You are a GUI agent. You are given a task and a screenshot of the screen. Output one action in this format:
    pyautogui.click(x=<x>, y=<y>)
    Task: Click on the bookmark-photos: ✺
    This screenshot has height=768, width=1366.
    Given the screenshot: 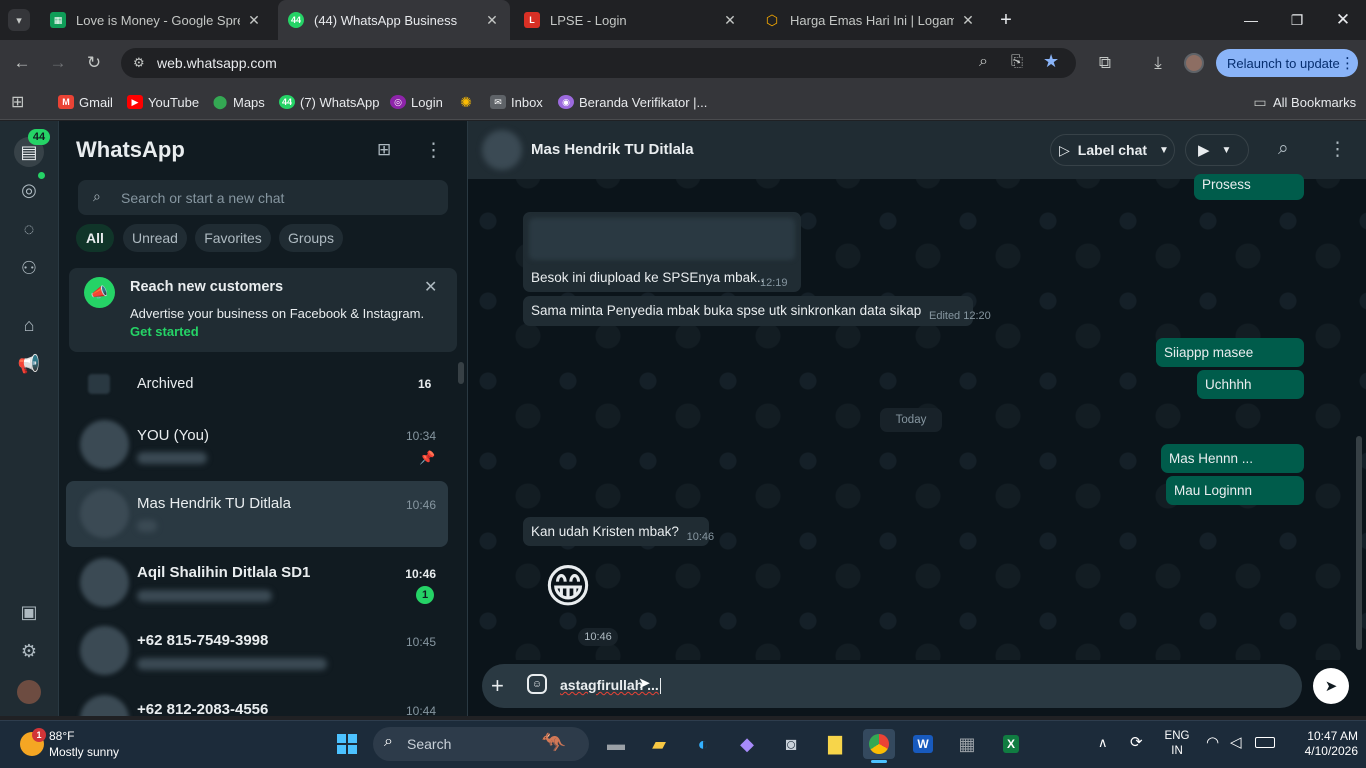 What is the action you would take?
    pyautogui.click(x=468, y=102)
    